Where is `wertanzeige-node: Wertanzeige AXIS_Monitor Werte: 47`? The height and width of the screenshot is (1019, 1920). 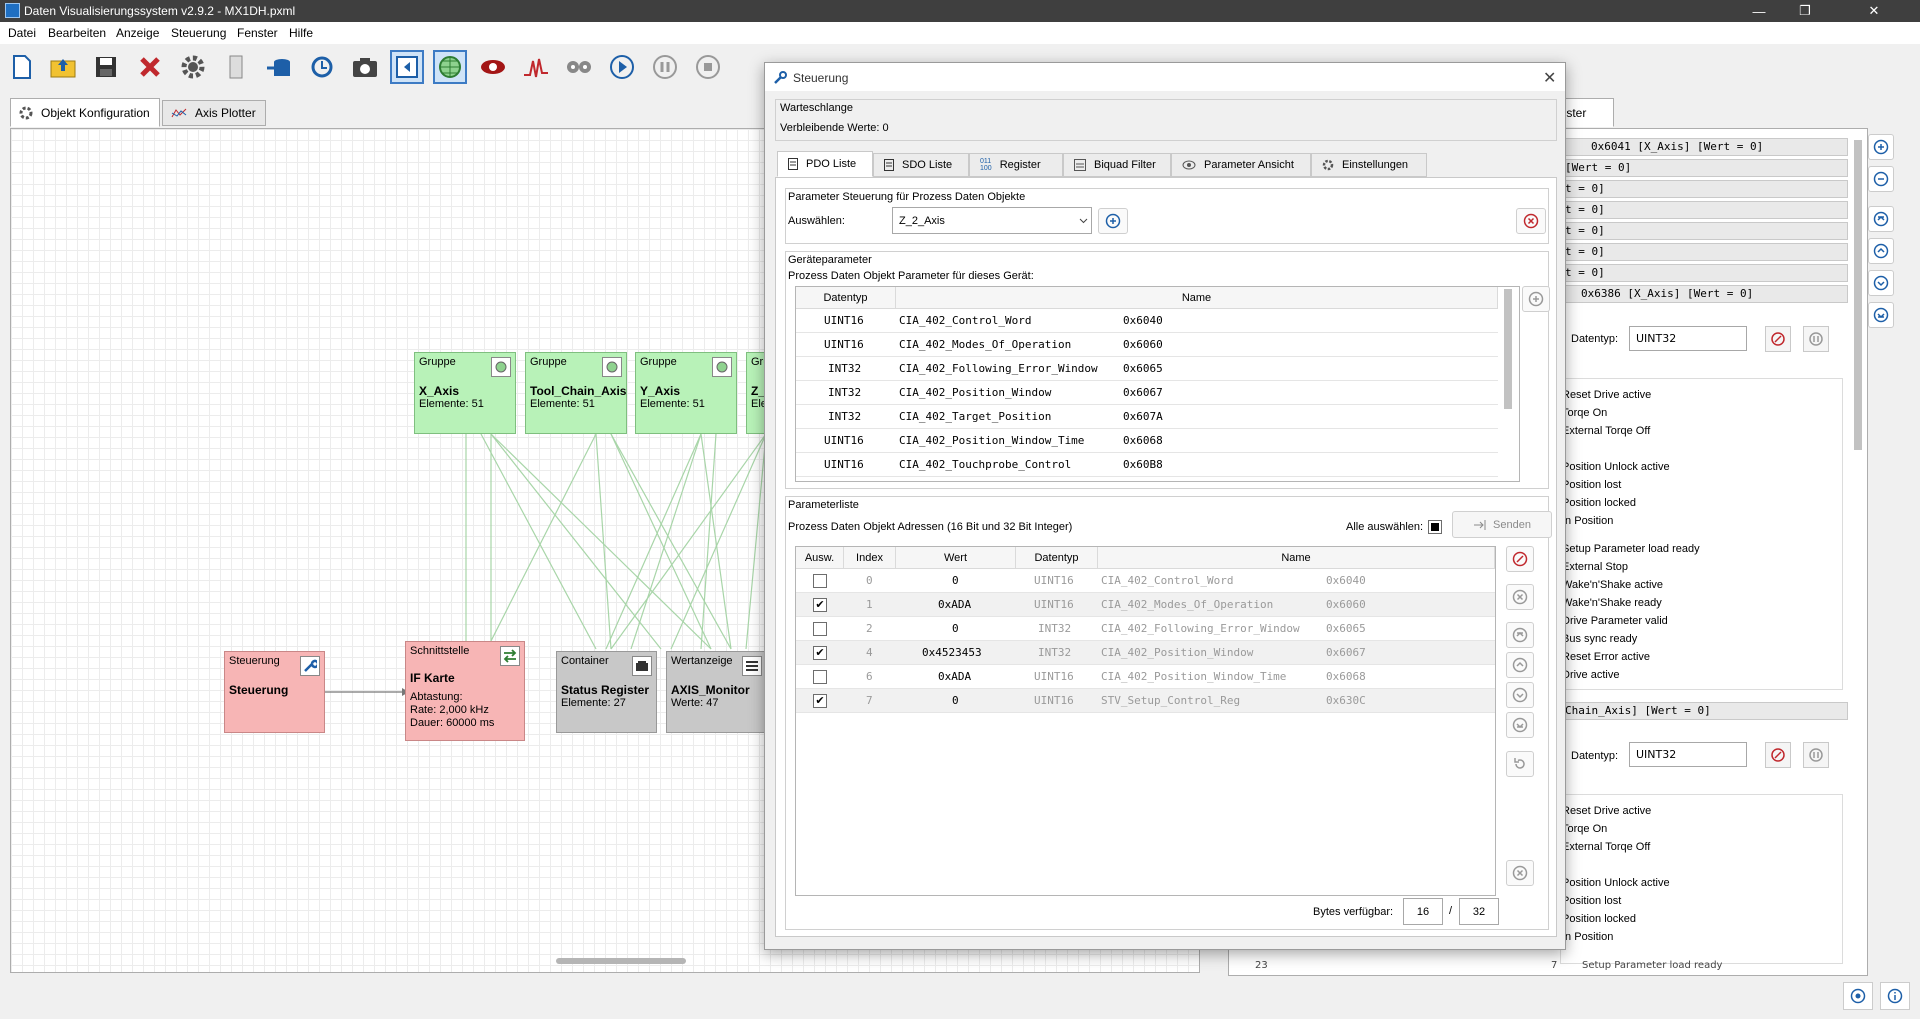
wertanzeige-node: Wertanzeige AXIS_Monitor Werte: 47 is located at coordinates (716, 692).